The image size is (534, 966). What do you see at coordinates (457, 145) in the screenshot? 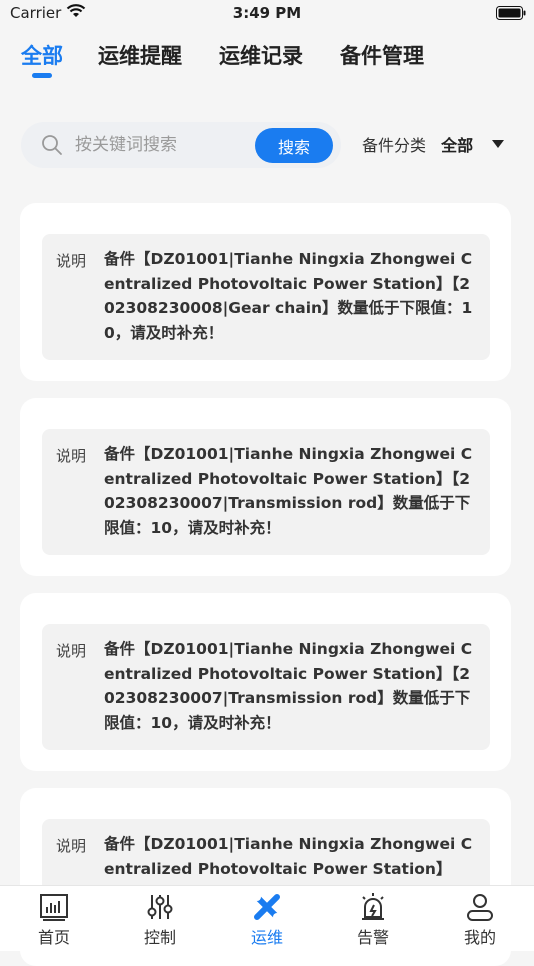
I see `filter-value: 全部` at bounding box center [457, 145].